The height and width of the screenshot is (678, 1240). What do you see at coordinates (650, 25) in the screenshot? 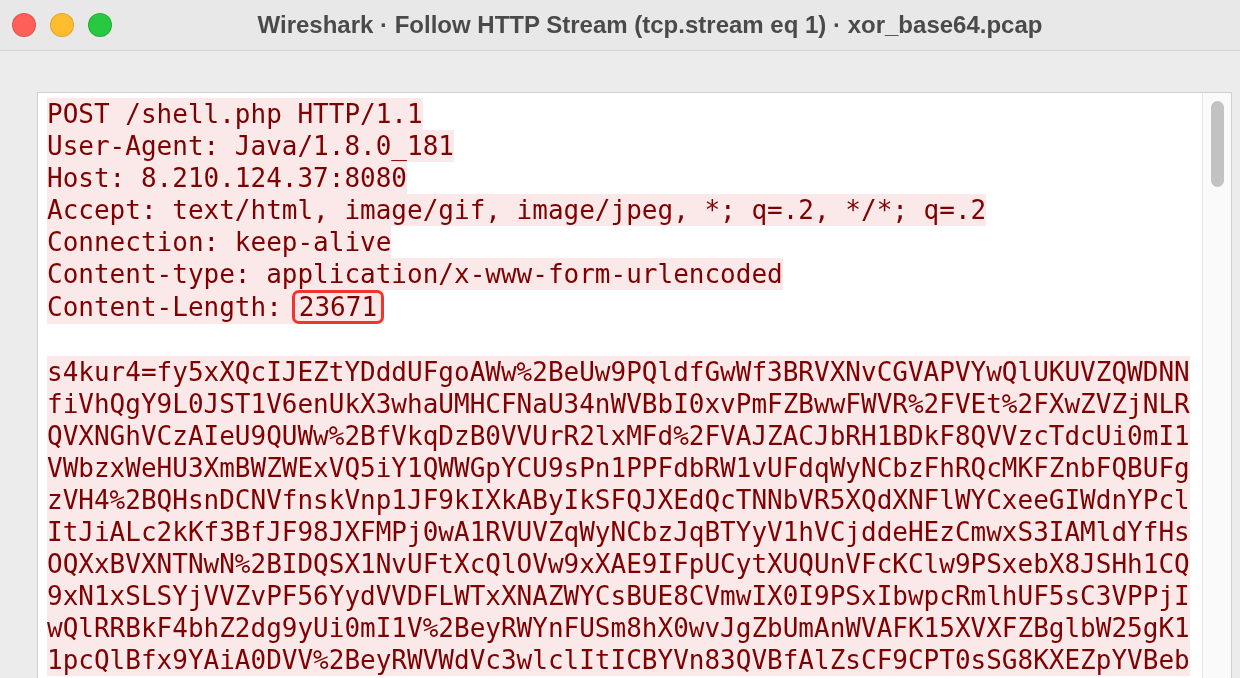
I see `window-title: Wireshark · Follow HTTP Stream (tcp.stream eq 1) · xor_base64.pcap` at bounding box center [650, 25].